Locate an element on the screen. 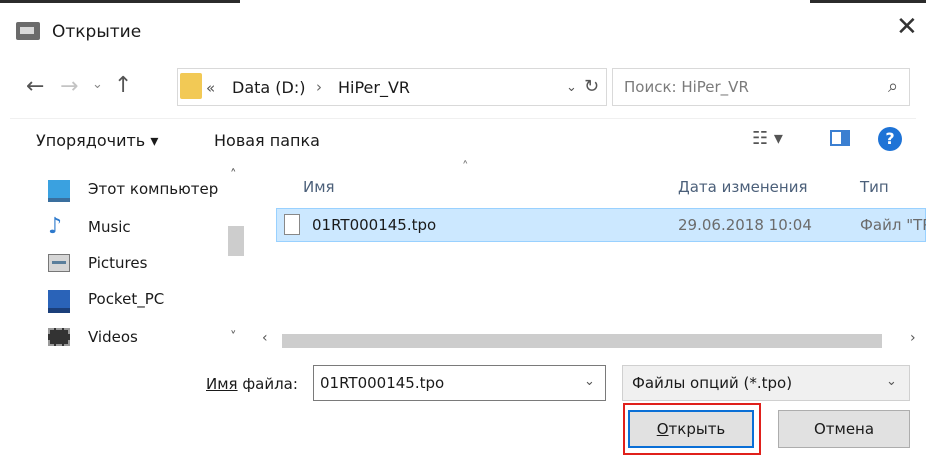  filename-label: Имя файла: is located at coordinates (252, 384).